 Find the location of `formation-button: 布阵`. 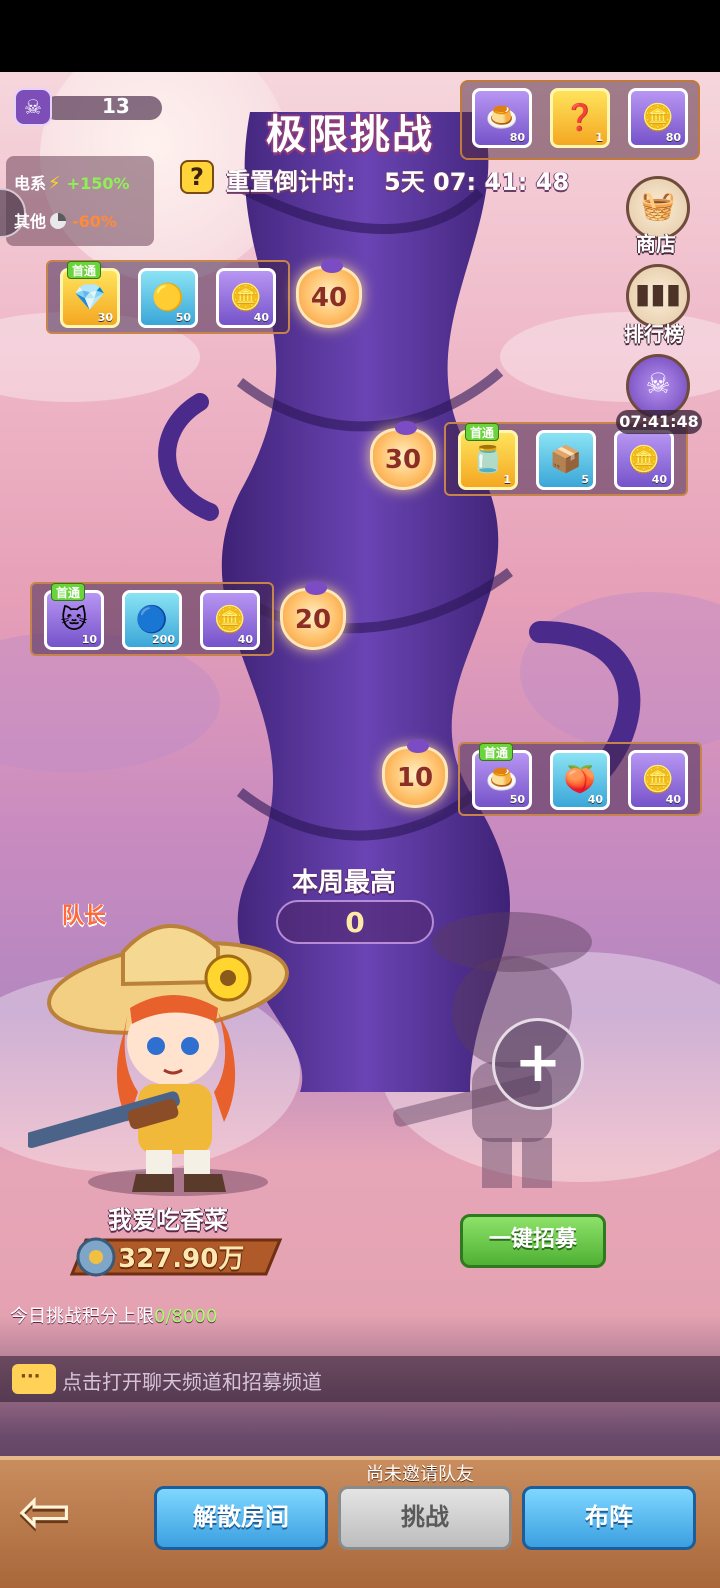

formation-button: 布阵 is located at coordinates (609, 1518).